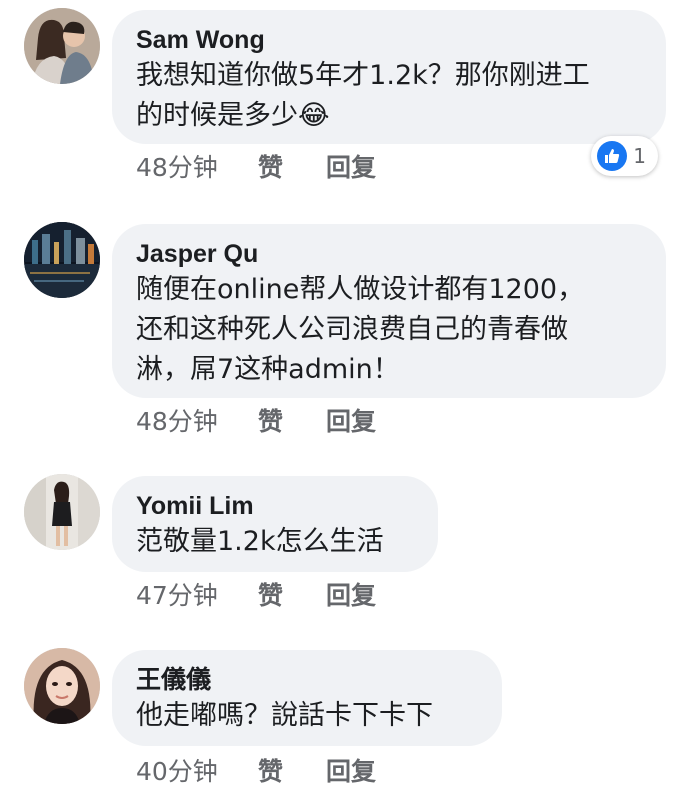 This screenshot has height=800, width=684. I want to click on comment-bubble: Sam Wong 我想知道你做5年才1.2k？那你刚进工 的时候是多少😂, so click(389, 77).